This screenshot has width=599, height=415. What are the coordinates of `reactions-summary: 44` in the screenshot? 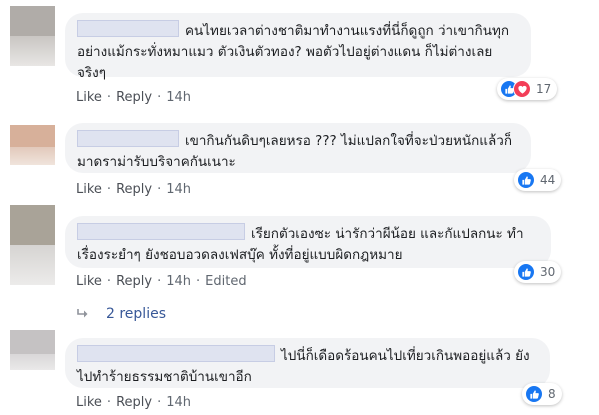 It's located at (538, 180).